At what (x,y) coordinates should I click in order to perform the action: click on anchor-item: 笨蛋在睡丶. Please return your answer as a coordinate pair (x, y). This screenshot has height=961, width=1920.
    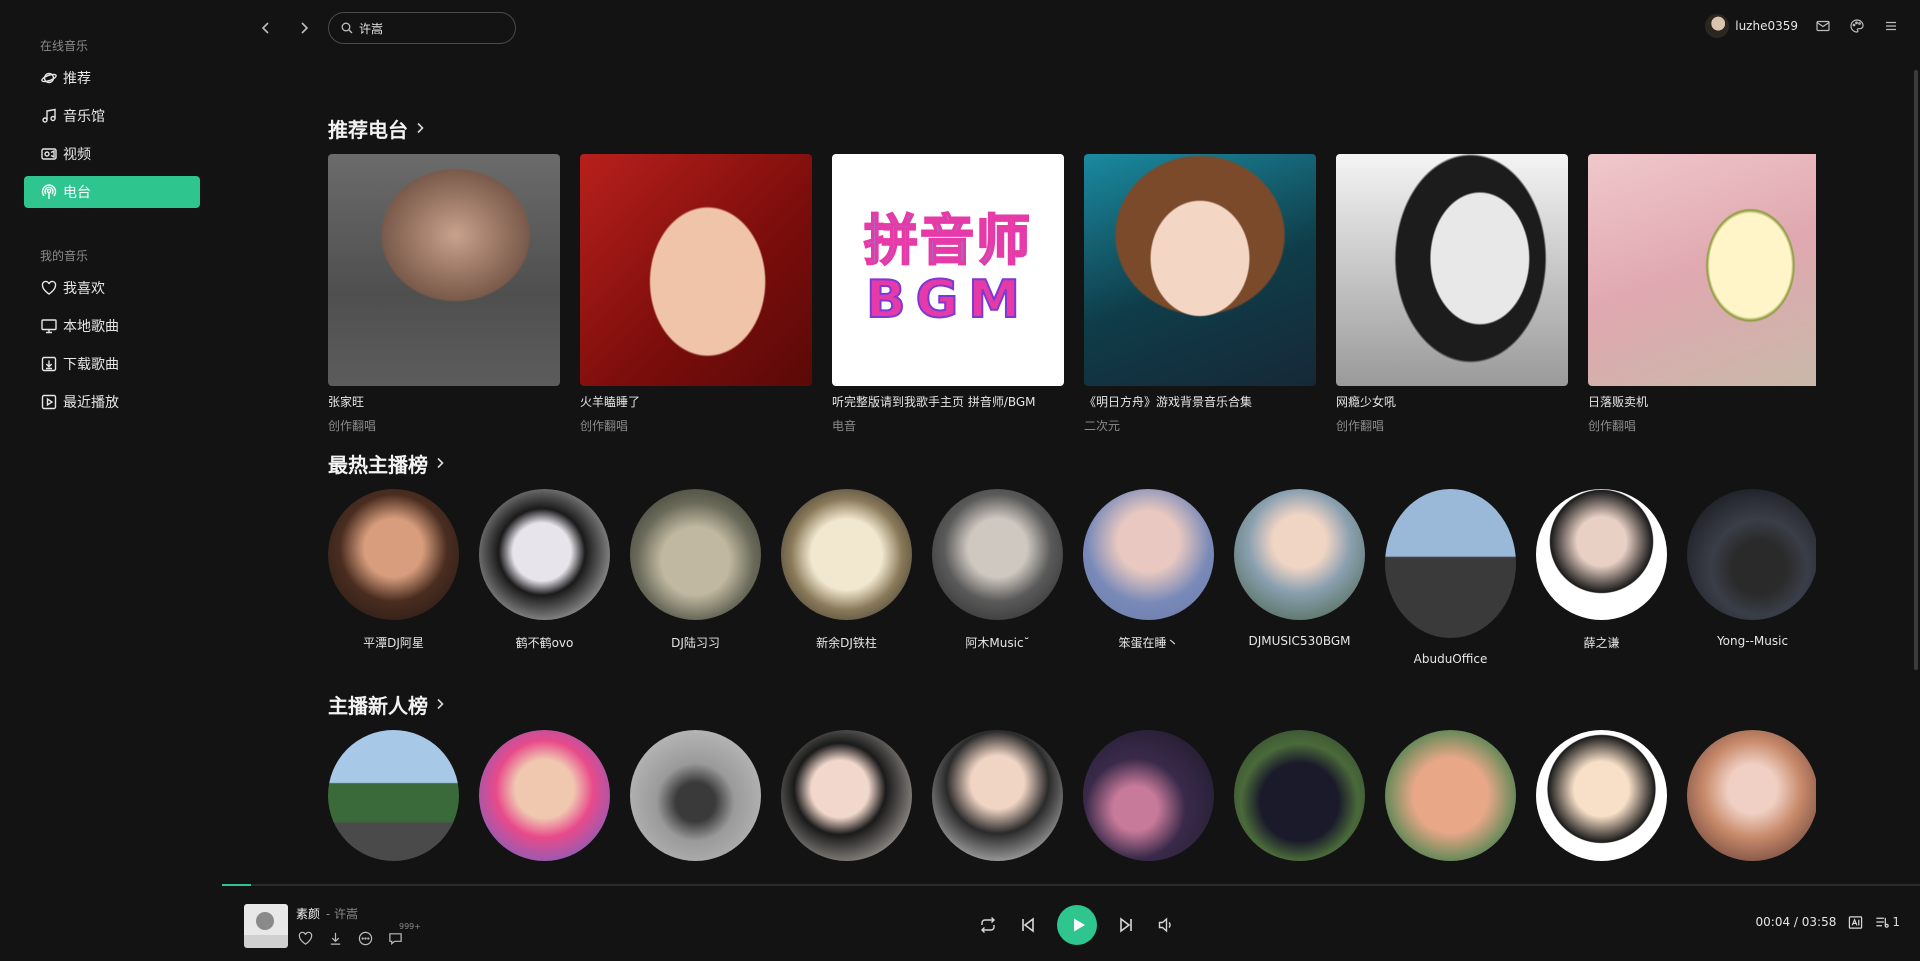
    Looking at the image, I should click on (1148, 578).